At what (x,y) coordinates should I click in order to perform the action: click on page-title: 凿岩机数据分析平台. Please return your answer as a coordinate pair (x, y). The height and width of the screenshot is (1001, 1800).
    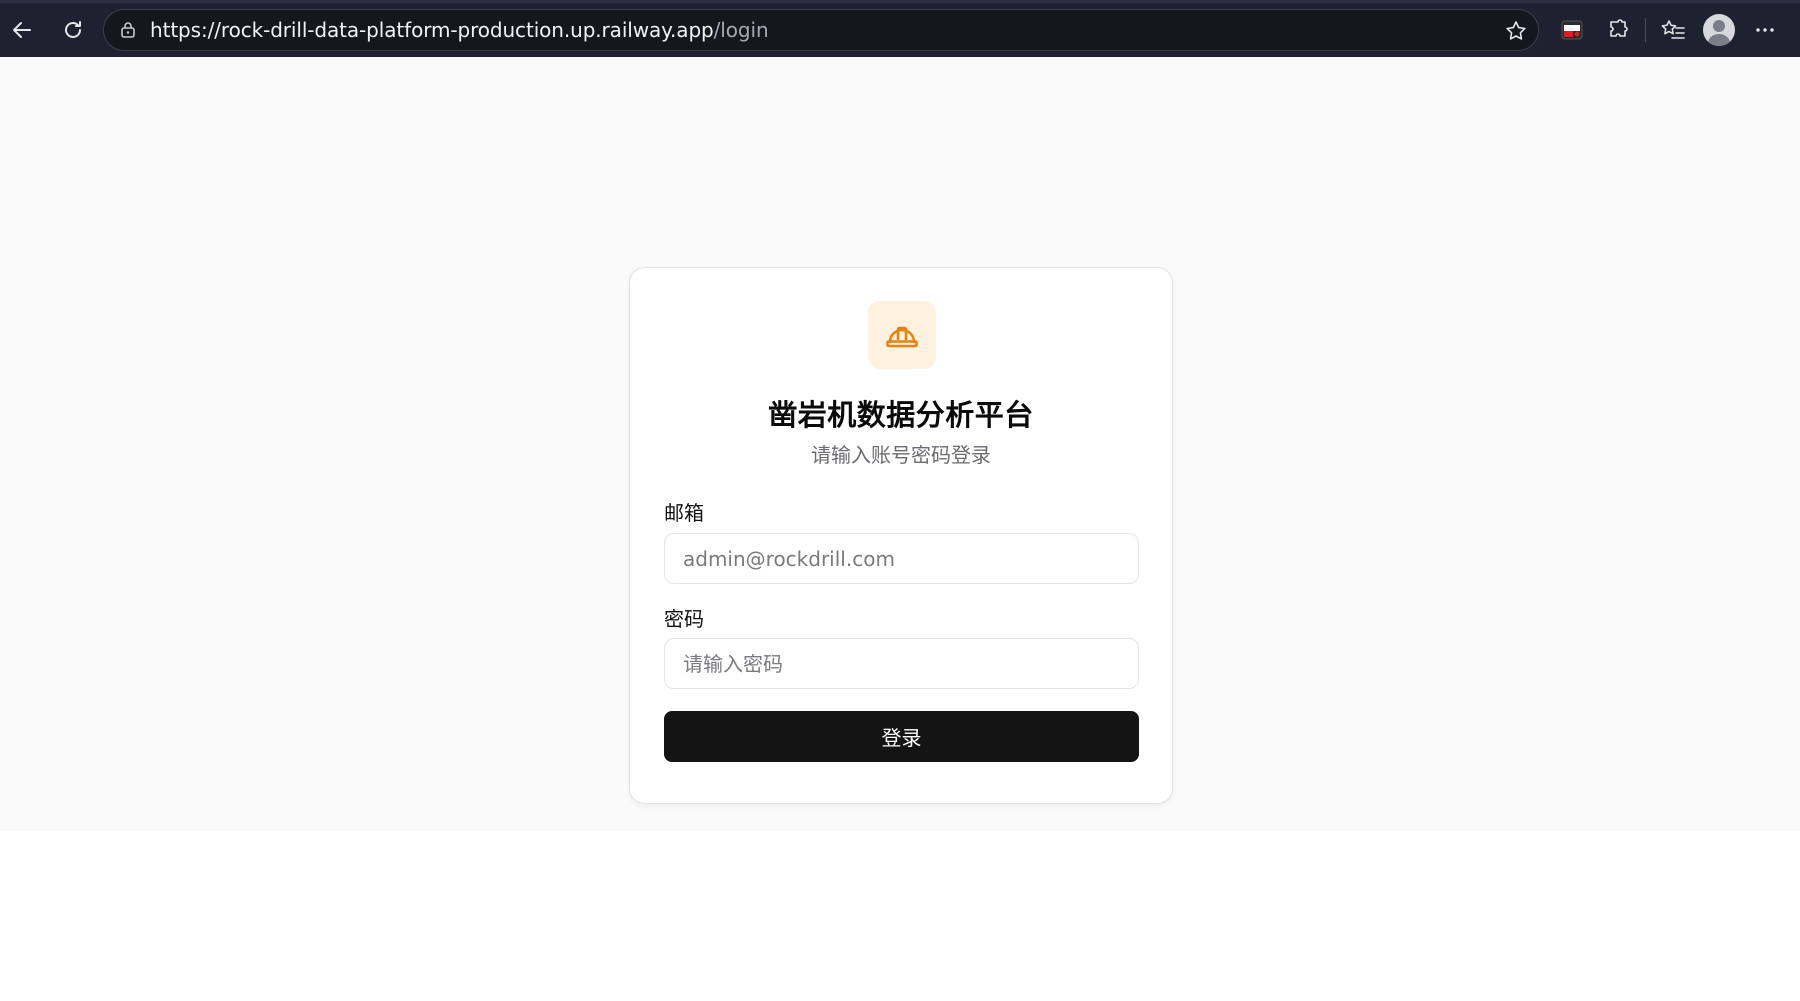
    Looking at the image, I should click on (901, 415).